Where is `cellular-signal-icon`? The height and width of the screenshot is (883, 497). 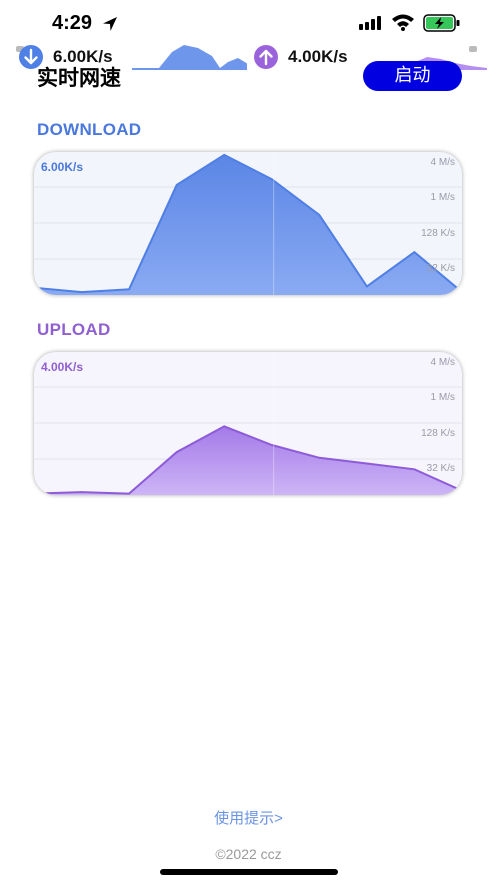 cellular-signal-icon is located at coordinates (370, 23).